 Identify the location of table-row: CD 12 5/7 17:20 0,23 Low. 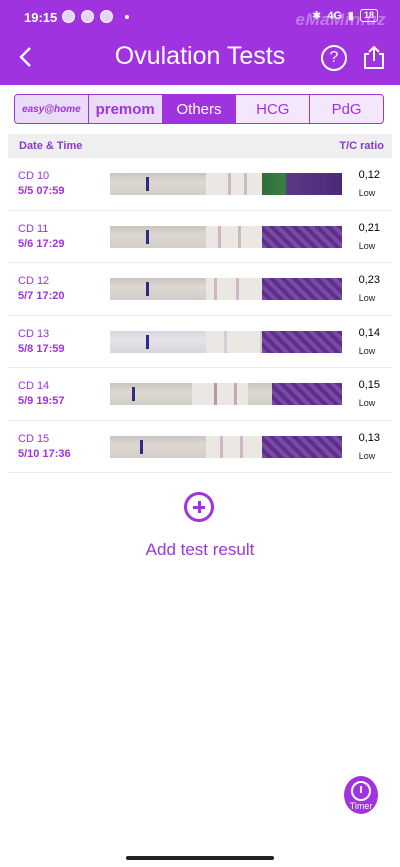
(200, 289).